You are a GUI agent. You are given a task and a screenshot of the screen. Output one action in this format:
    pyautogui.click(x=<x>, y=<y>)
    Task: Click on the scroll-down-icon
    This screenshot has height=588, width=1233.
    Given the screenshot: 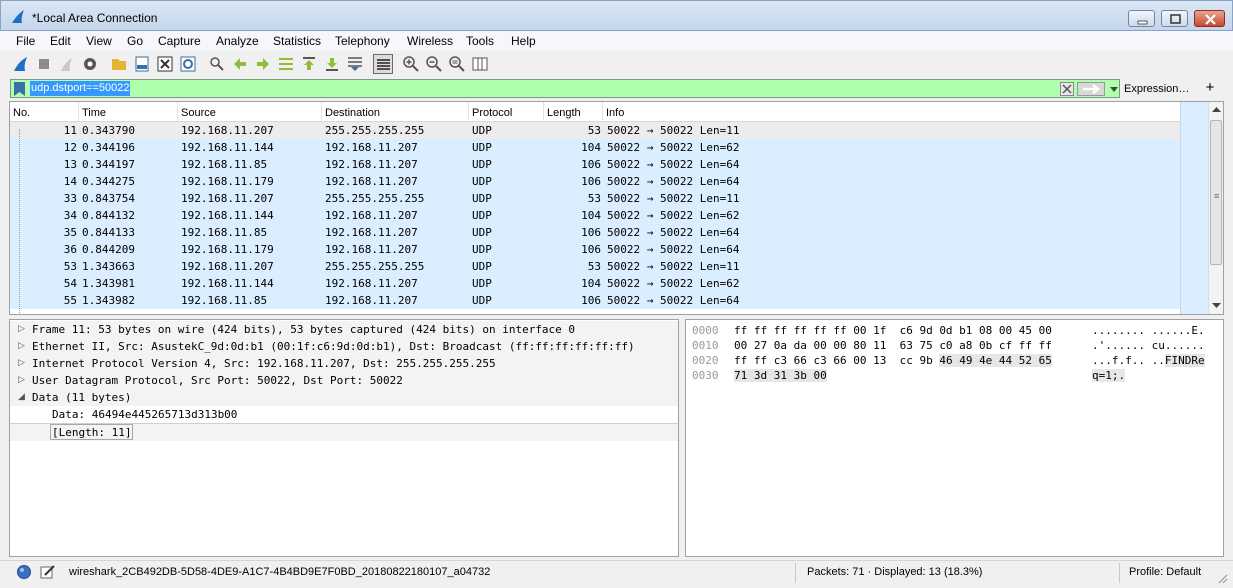 What is the action you would take?
    pyautogui.click(x=1216, y=305)
    